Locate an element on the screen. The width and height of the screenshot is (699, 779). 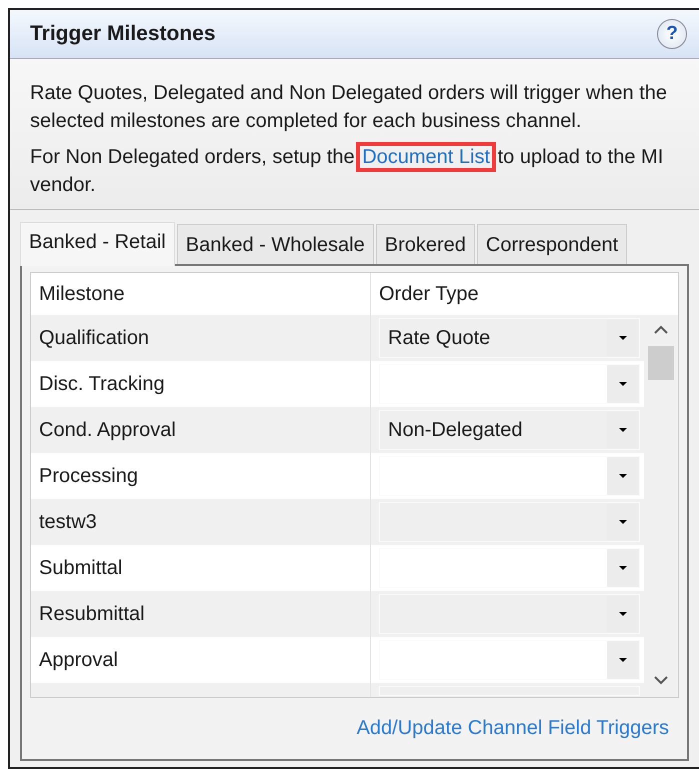
scrollbar is located at coordinates (661, 506).